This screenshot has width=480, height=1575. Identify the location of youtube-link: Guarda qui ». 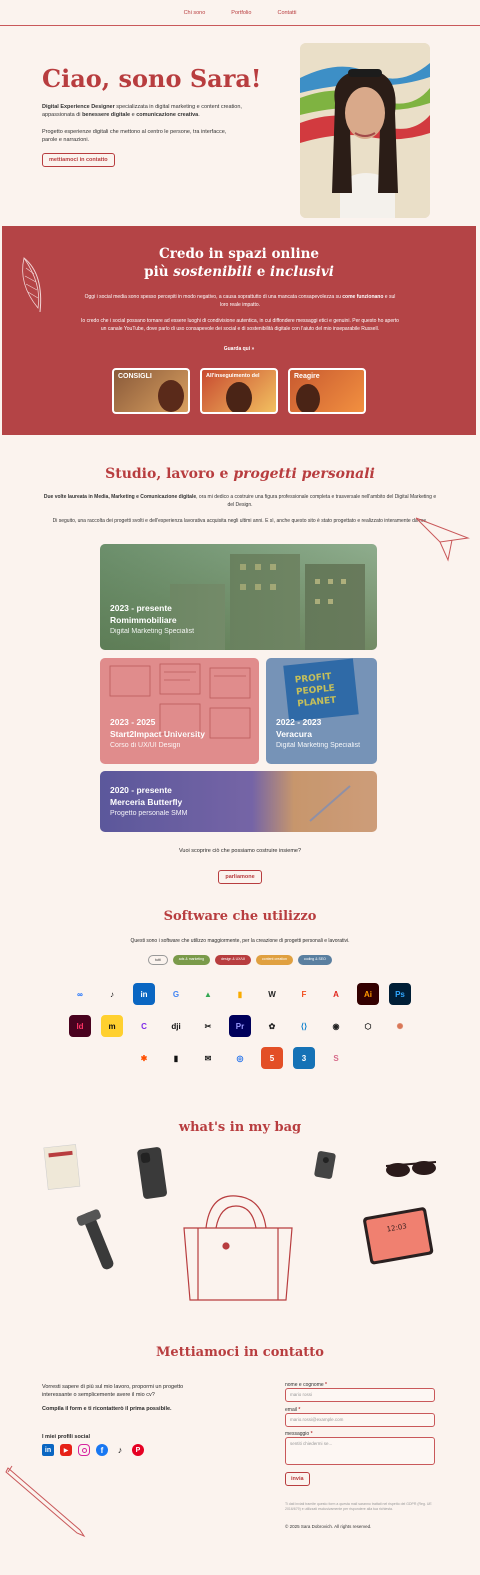
(239, 349).